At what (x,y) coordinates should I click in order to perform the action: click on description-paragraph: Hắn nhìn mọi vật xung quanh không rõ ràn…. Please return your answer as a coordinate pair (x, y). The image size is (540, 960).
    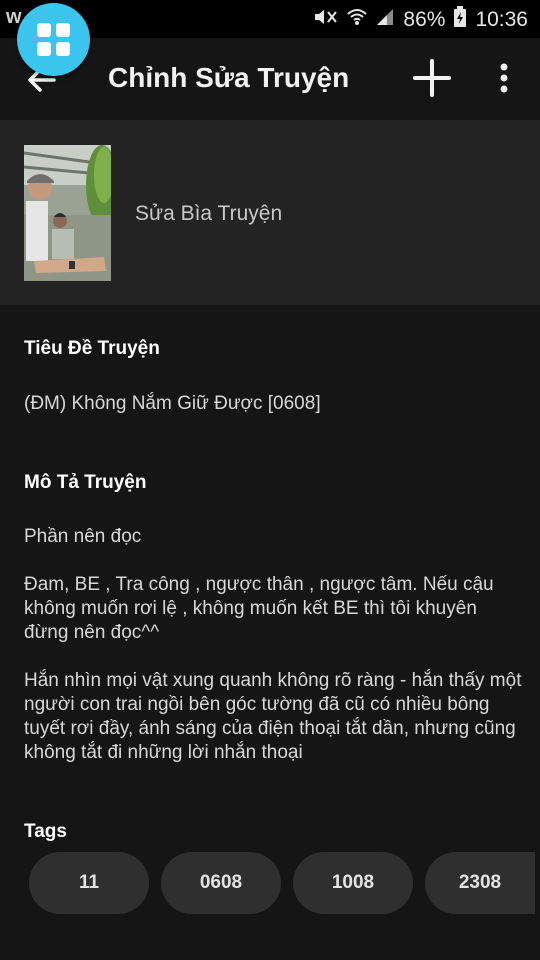
    Looking at the image, I should click on (273, 716).